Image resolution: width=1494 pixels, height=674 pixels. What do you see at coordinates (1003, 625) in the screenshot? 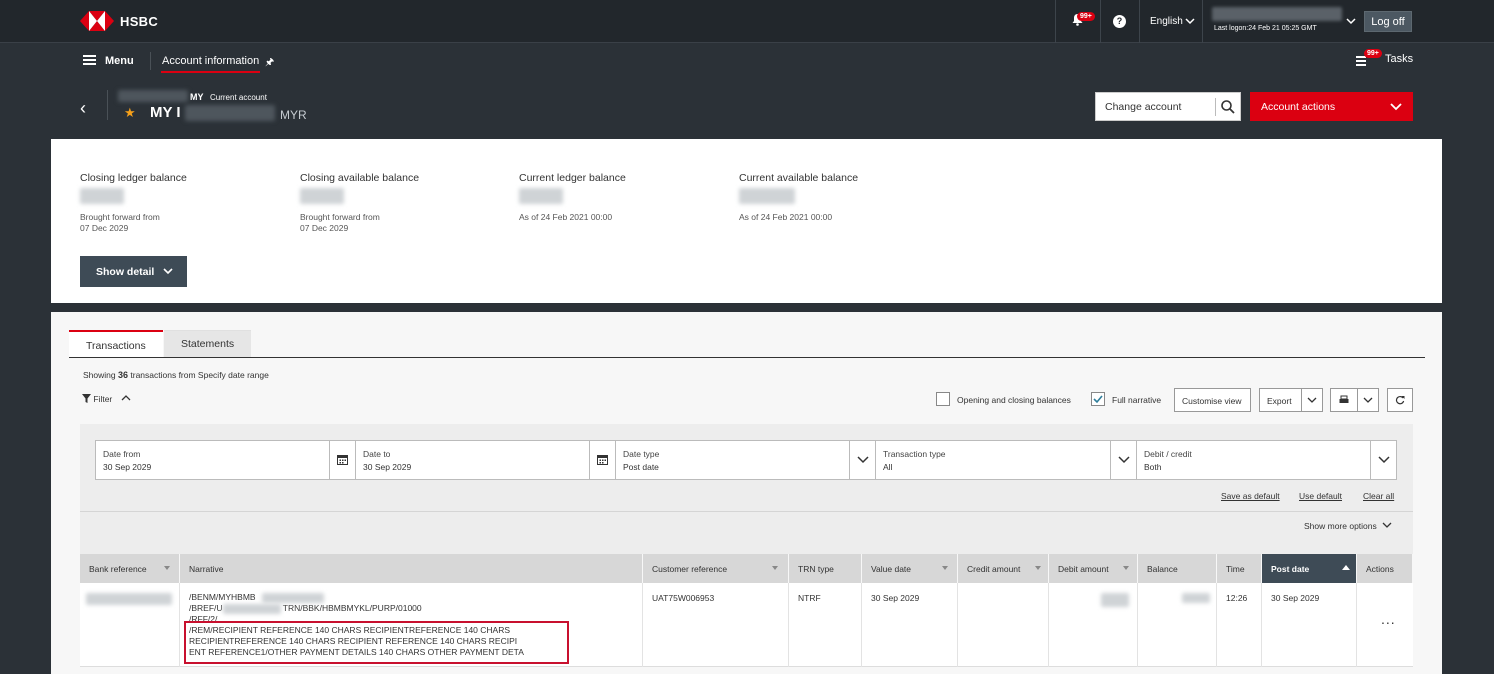
I see `cell-credit-amount` at bounding box center [1003, 625].